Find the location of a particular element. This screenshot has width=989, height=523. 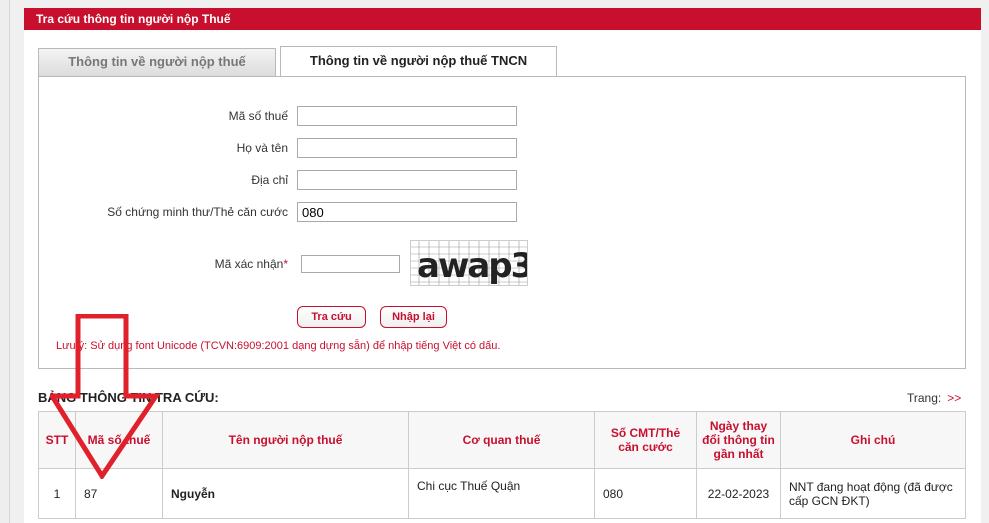

address-label: Địa chỉ is located at coordinates (269, 180).